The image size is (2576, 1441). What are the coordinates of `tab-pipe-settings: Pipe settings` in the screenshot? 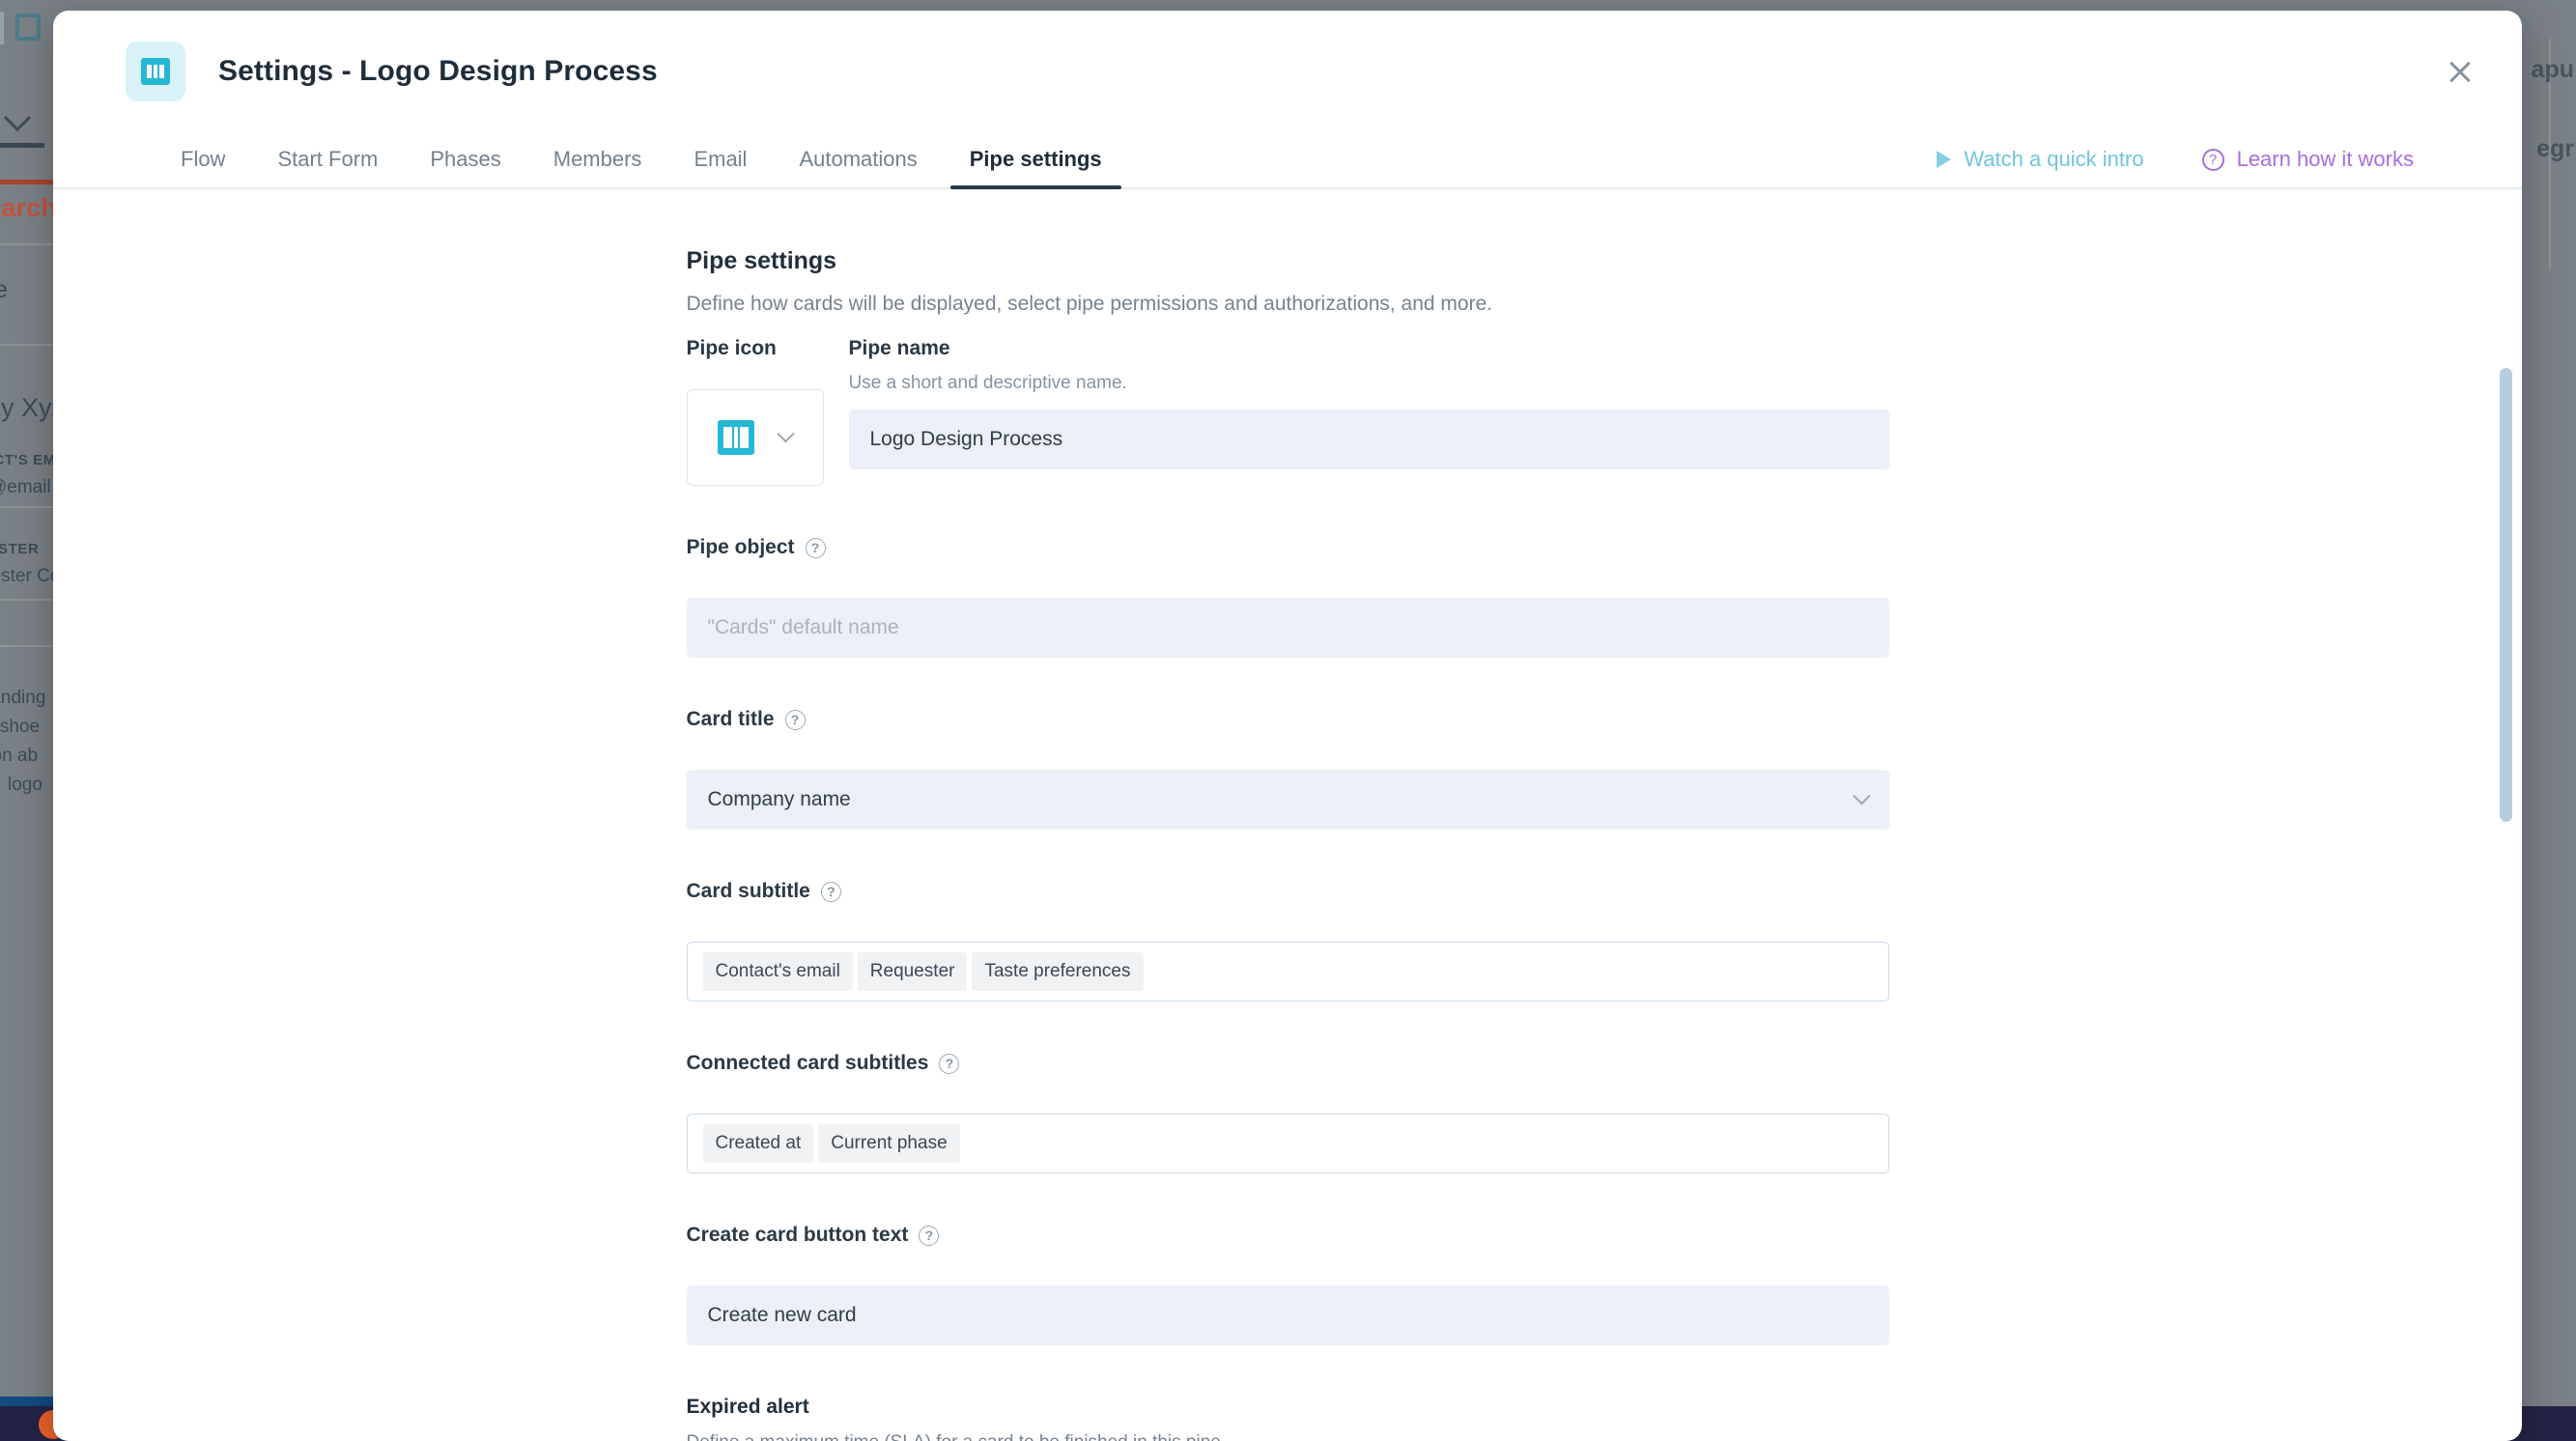 It's located at (1035, 168).